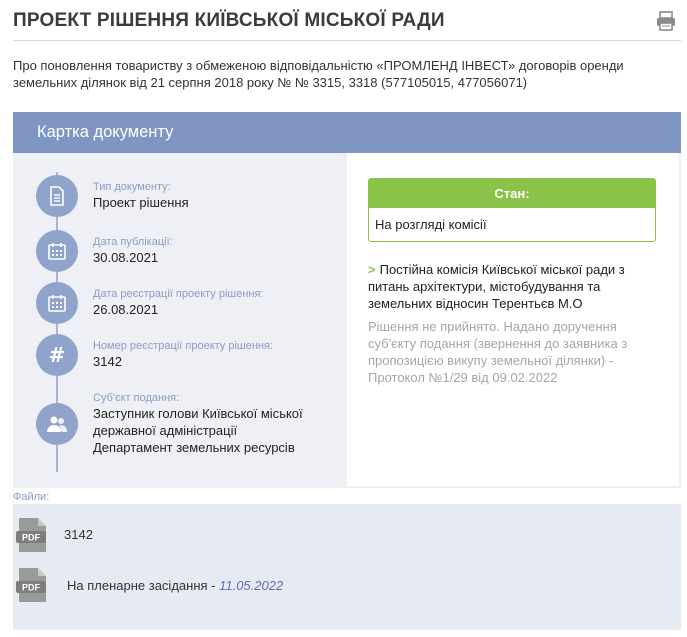  I want to click on file-name: 3142, so click(78, 534).